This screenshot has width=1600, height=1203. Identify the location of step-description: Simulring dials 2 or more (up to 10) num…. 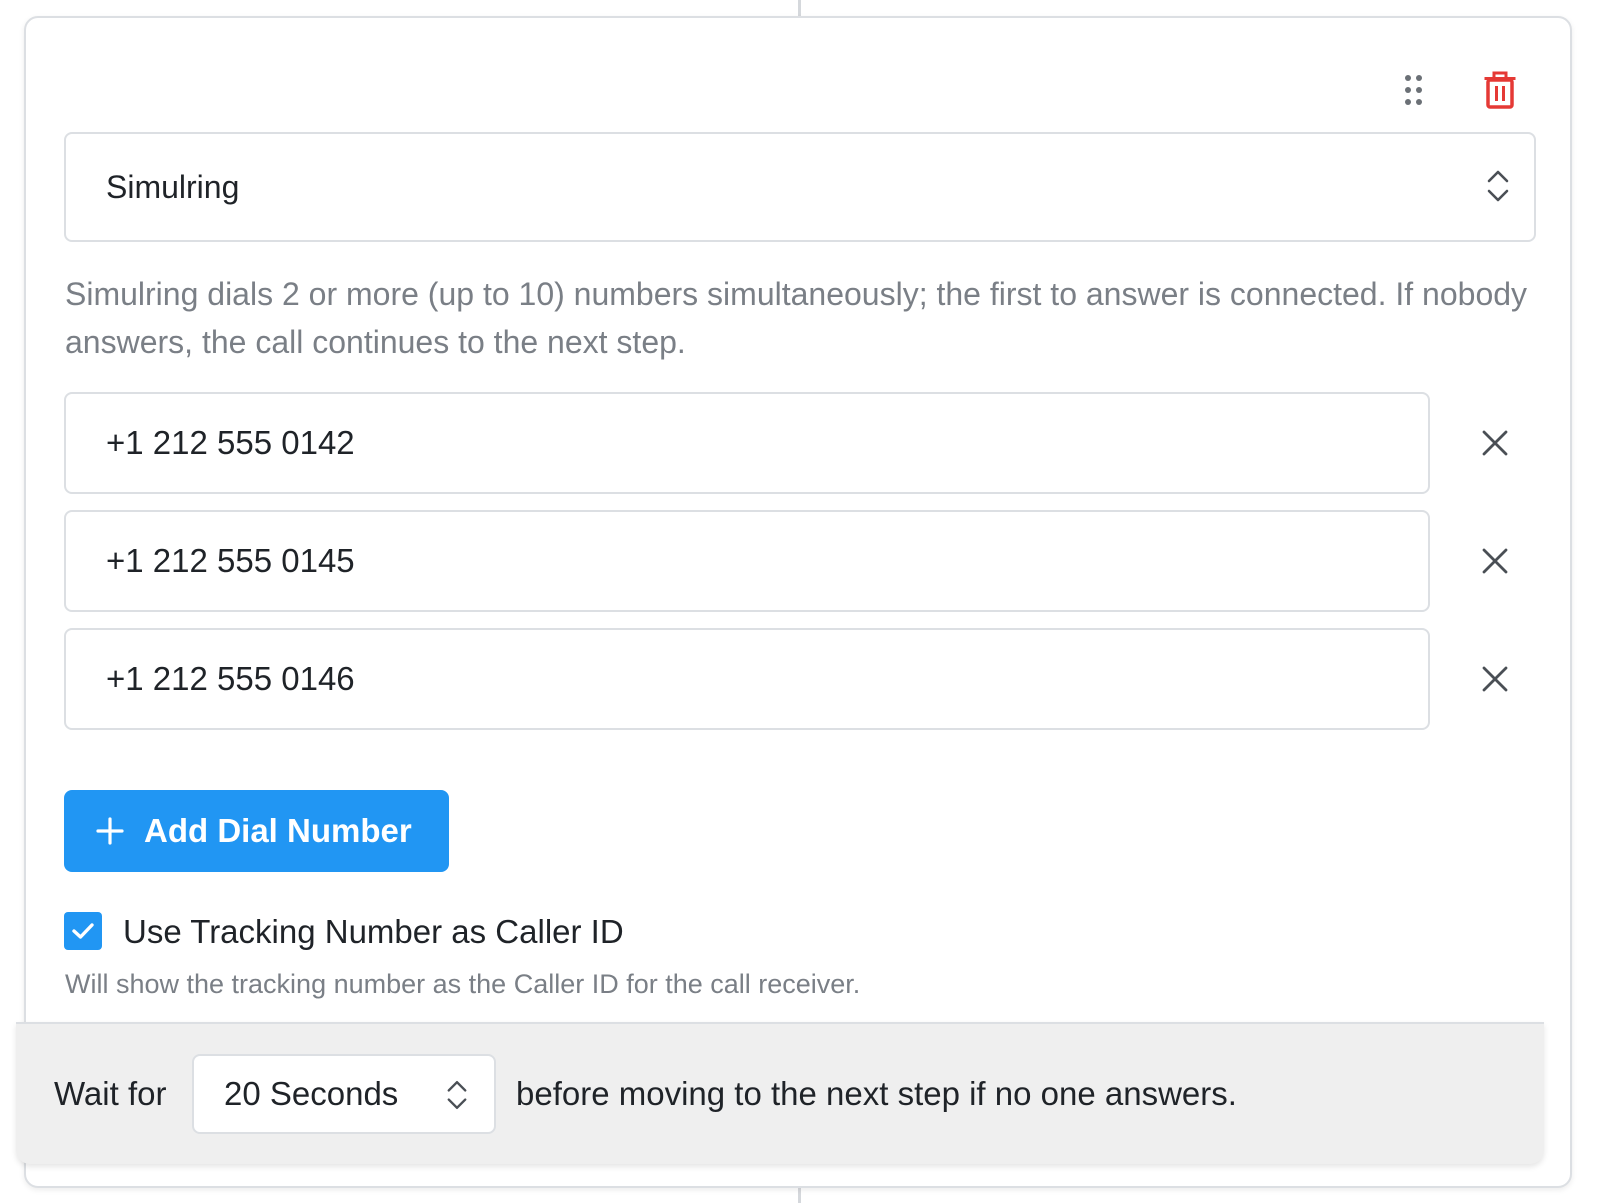
(796, 318).